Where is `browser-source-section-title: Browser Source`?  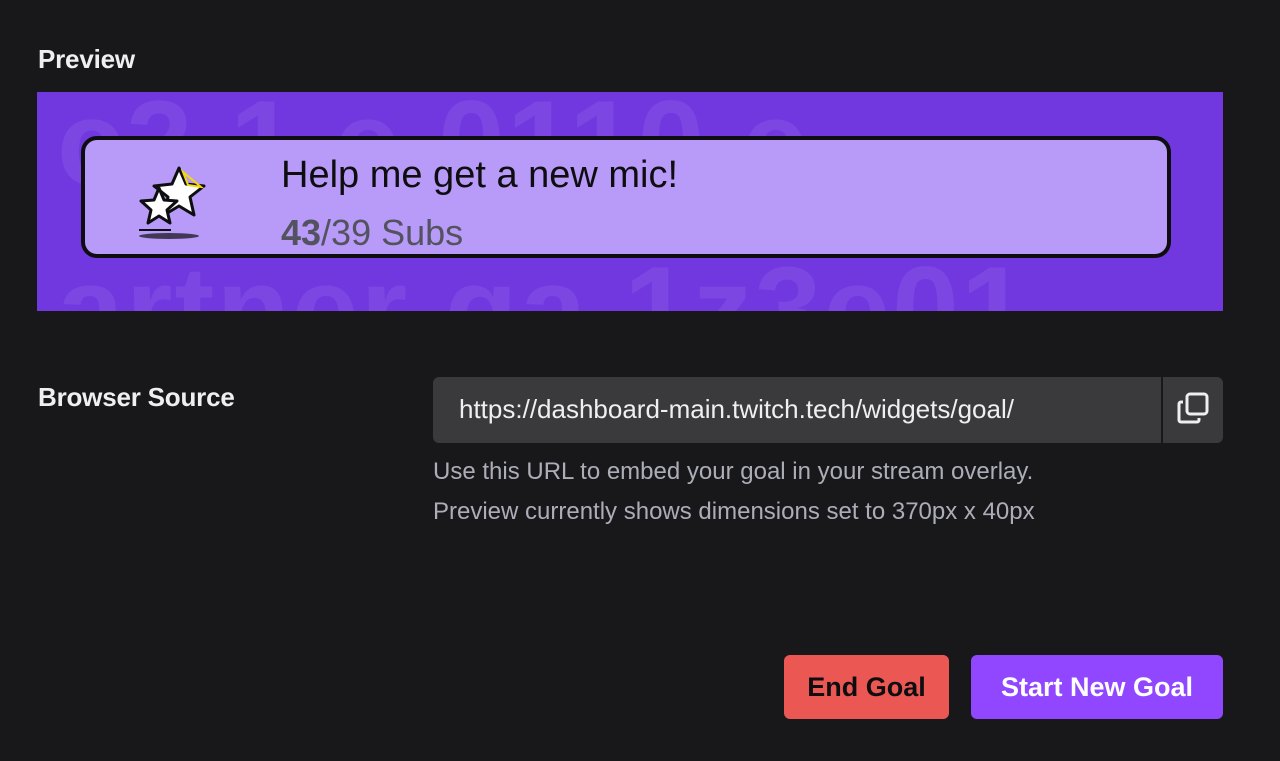
browser-source-section-title: Browser Source is located at coordinates (136, 397).